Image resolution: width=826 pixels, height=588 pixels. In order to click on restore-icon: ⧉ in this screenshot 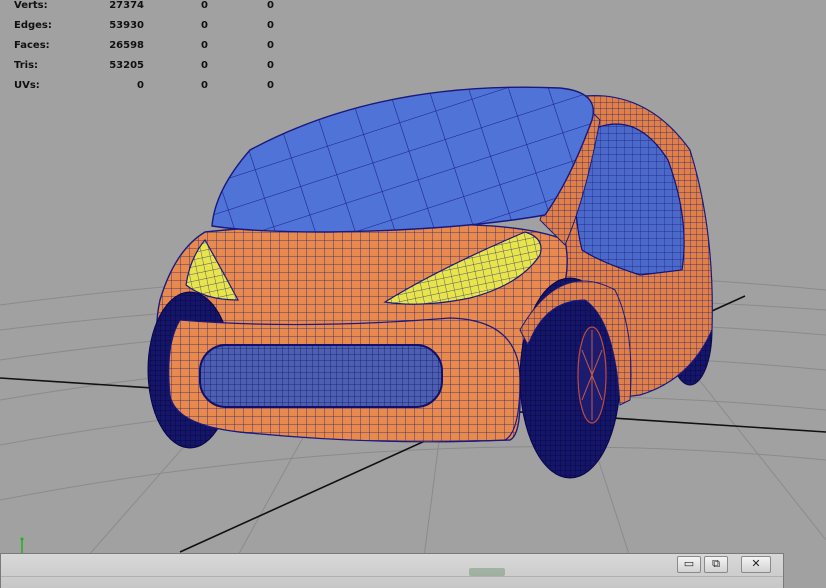, I will do `click(716, 563)`.